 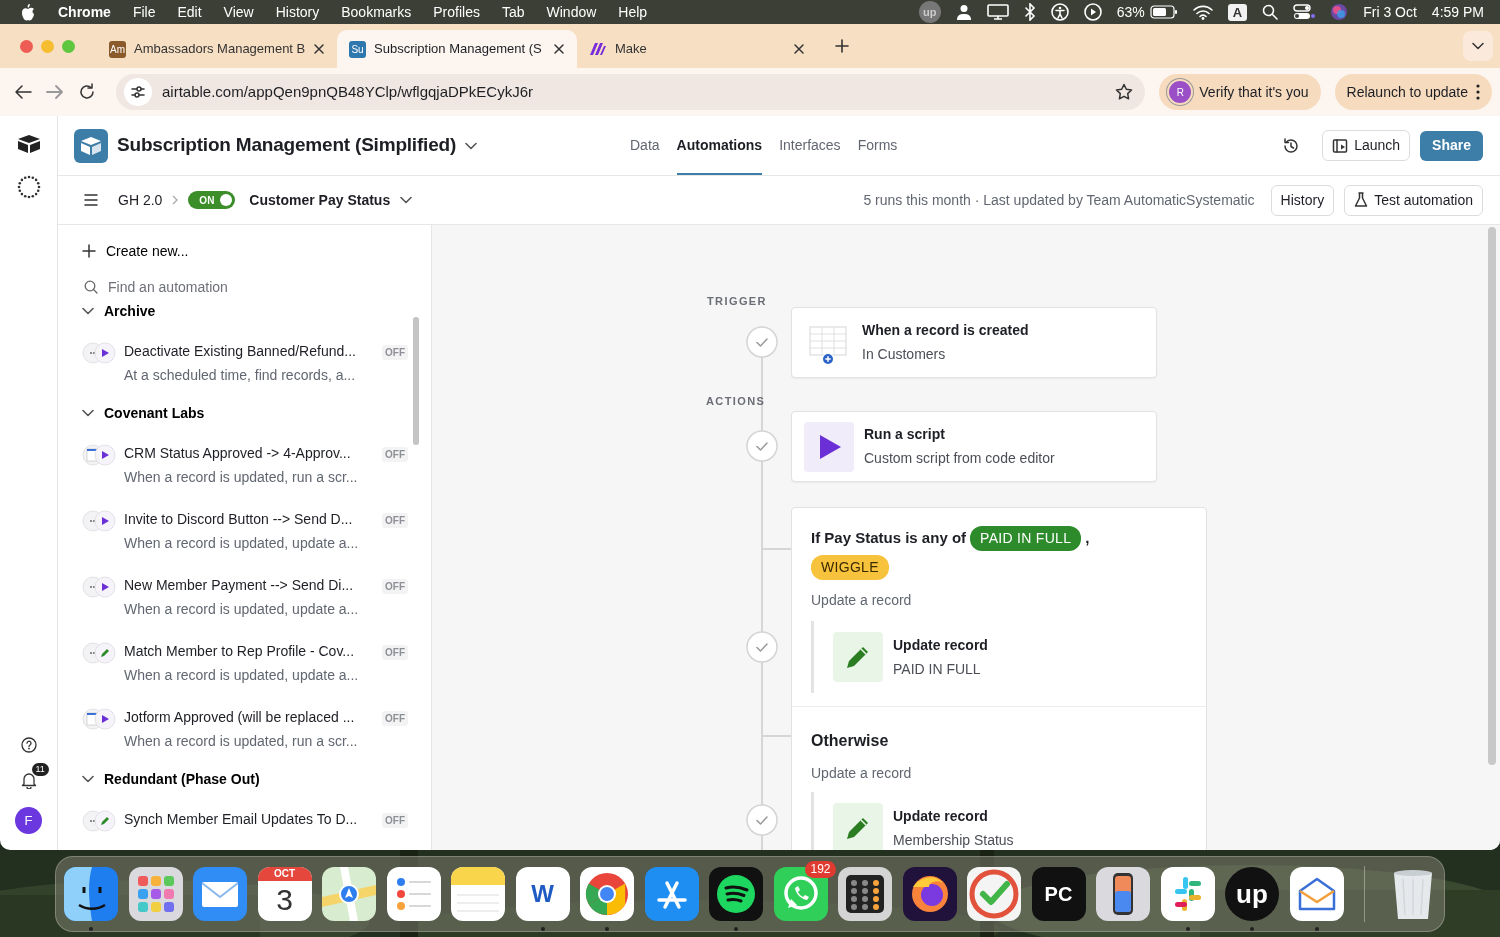 I want to click on verify-identity-button: R Verify that it's you, so click(x=1240, y=92).